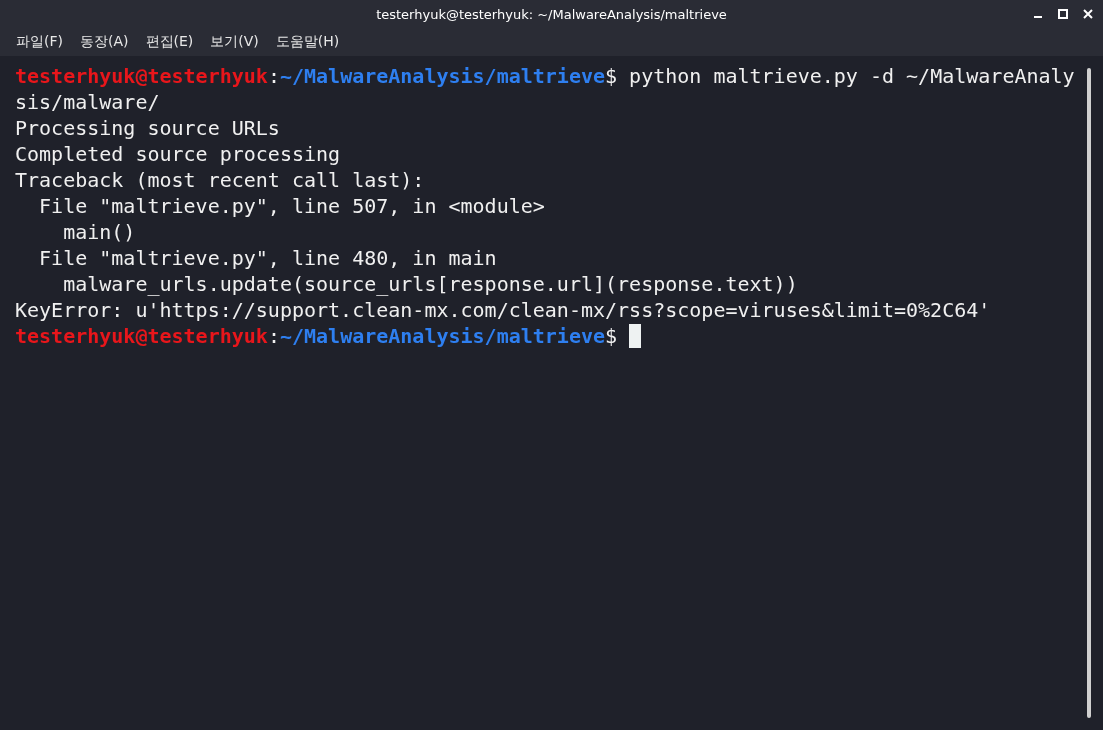 The width and height of the screenshot is (1103, 730). I want to click on menu-item: 동장(A), so click(104, 42).